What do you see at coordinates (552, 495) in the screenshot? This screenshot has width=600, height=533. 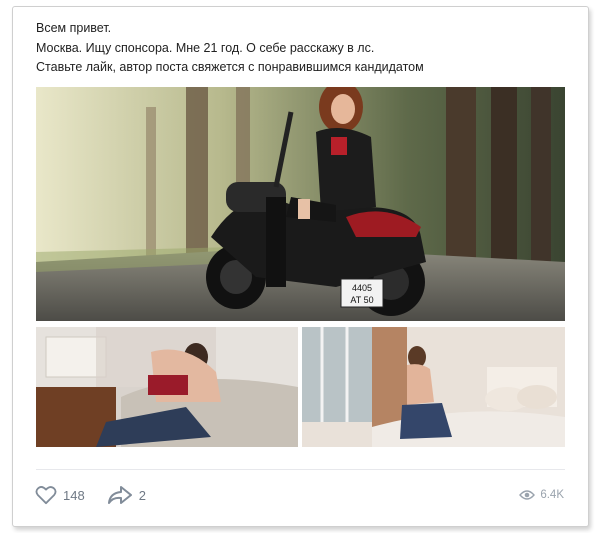 I see `views-count: 6.4K` at bounding box center [552, 495].